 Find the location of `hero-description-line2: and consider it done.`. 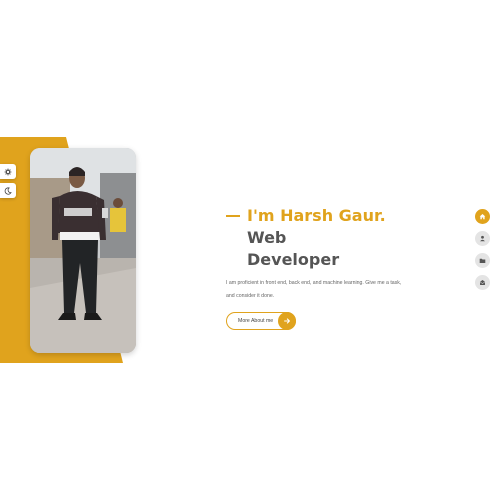

hero-description-line2: and consider it done. is located at coordinates (250, 295).